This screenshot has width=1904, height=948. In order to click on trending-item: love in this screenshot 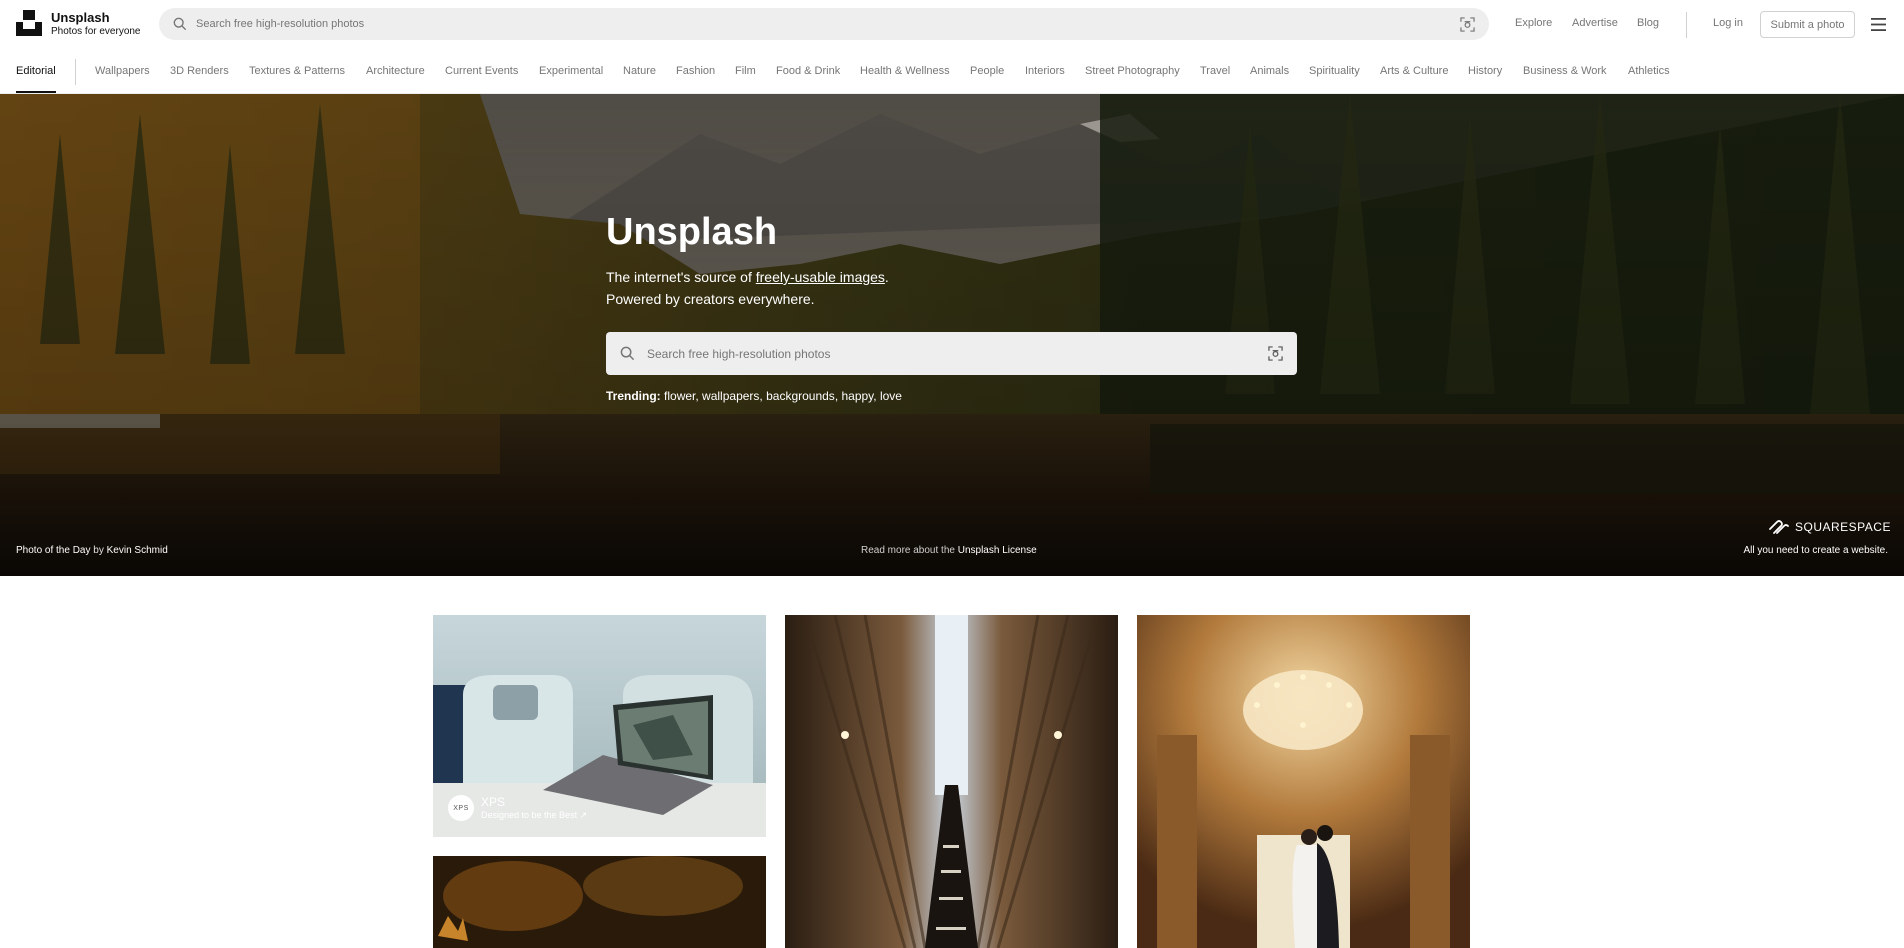, I will do `click(891, 396)`.